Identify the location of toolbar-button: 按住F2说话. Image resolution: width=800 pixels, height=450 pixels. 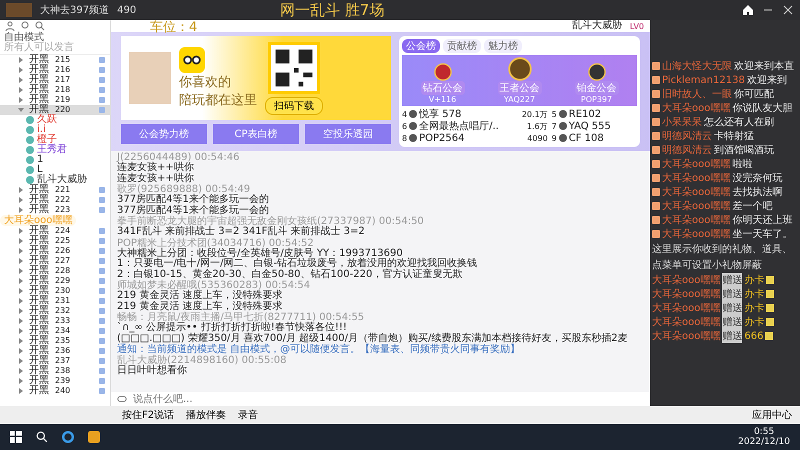
(148, 415).